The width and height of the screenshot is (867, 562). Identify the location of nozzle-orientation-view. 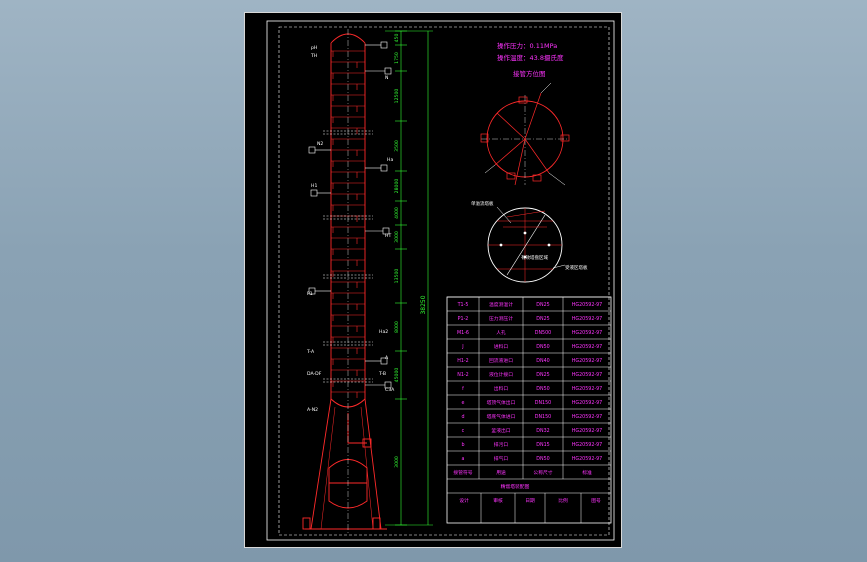
(525, 134).